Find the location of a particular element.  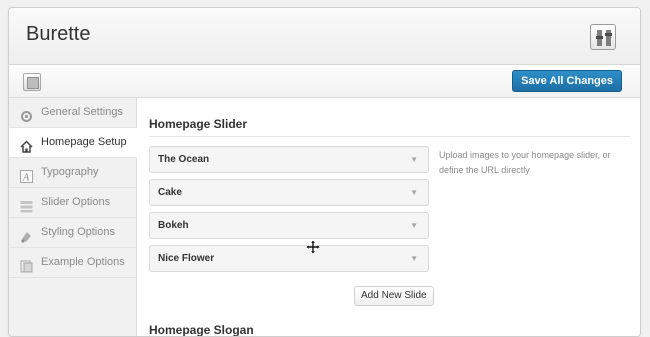

sidebar-item-label: General Settings is located at coordinates (82, 112).